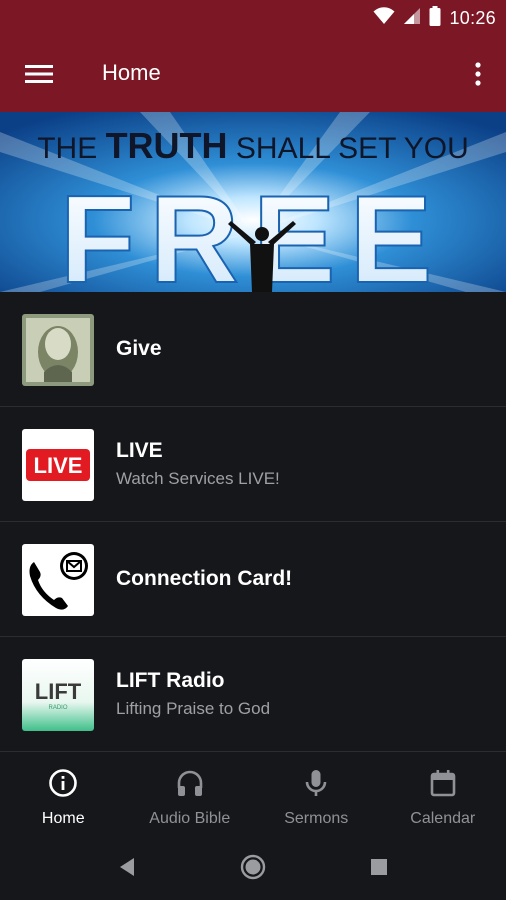 The height and width of the screenshot is (900, 506). Describe the element at coordinates (127, 867) in the screenshot. I see `back-icon` at that location.